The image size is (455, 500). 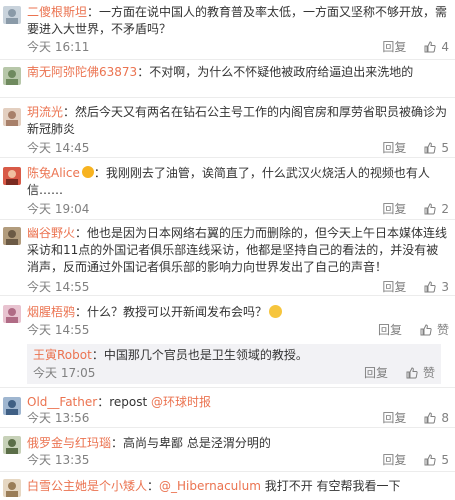 What do you see at coordinates (197, 443) in the screenshot?
I see `comment-content: 高尚与卑鄙 总是泾渭分明的` at bounding box center [197, 443].